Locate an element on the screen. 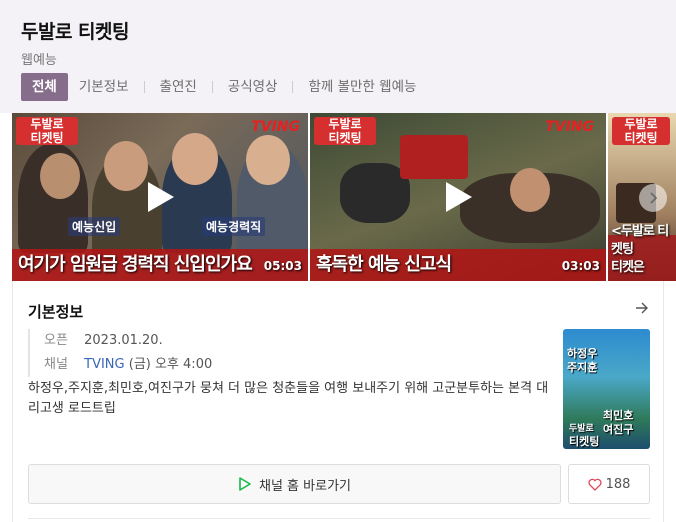 This screenshot has width=676, height=522. video-caption: 혹독한 예능 신고식 is located at coordinates (384, 264).